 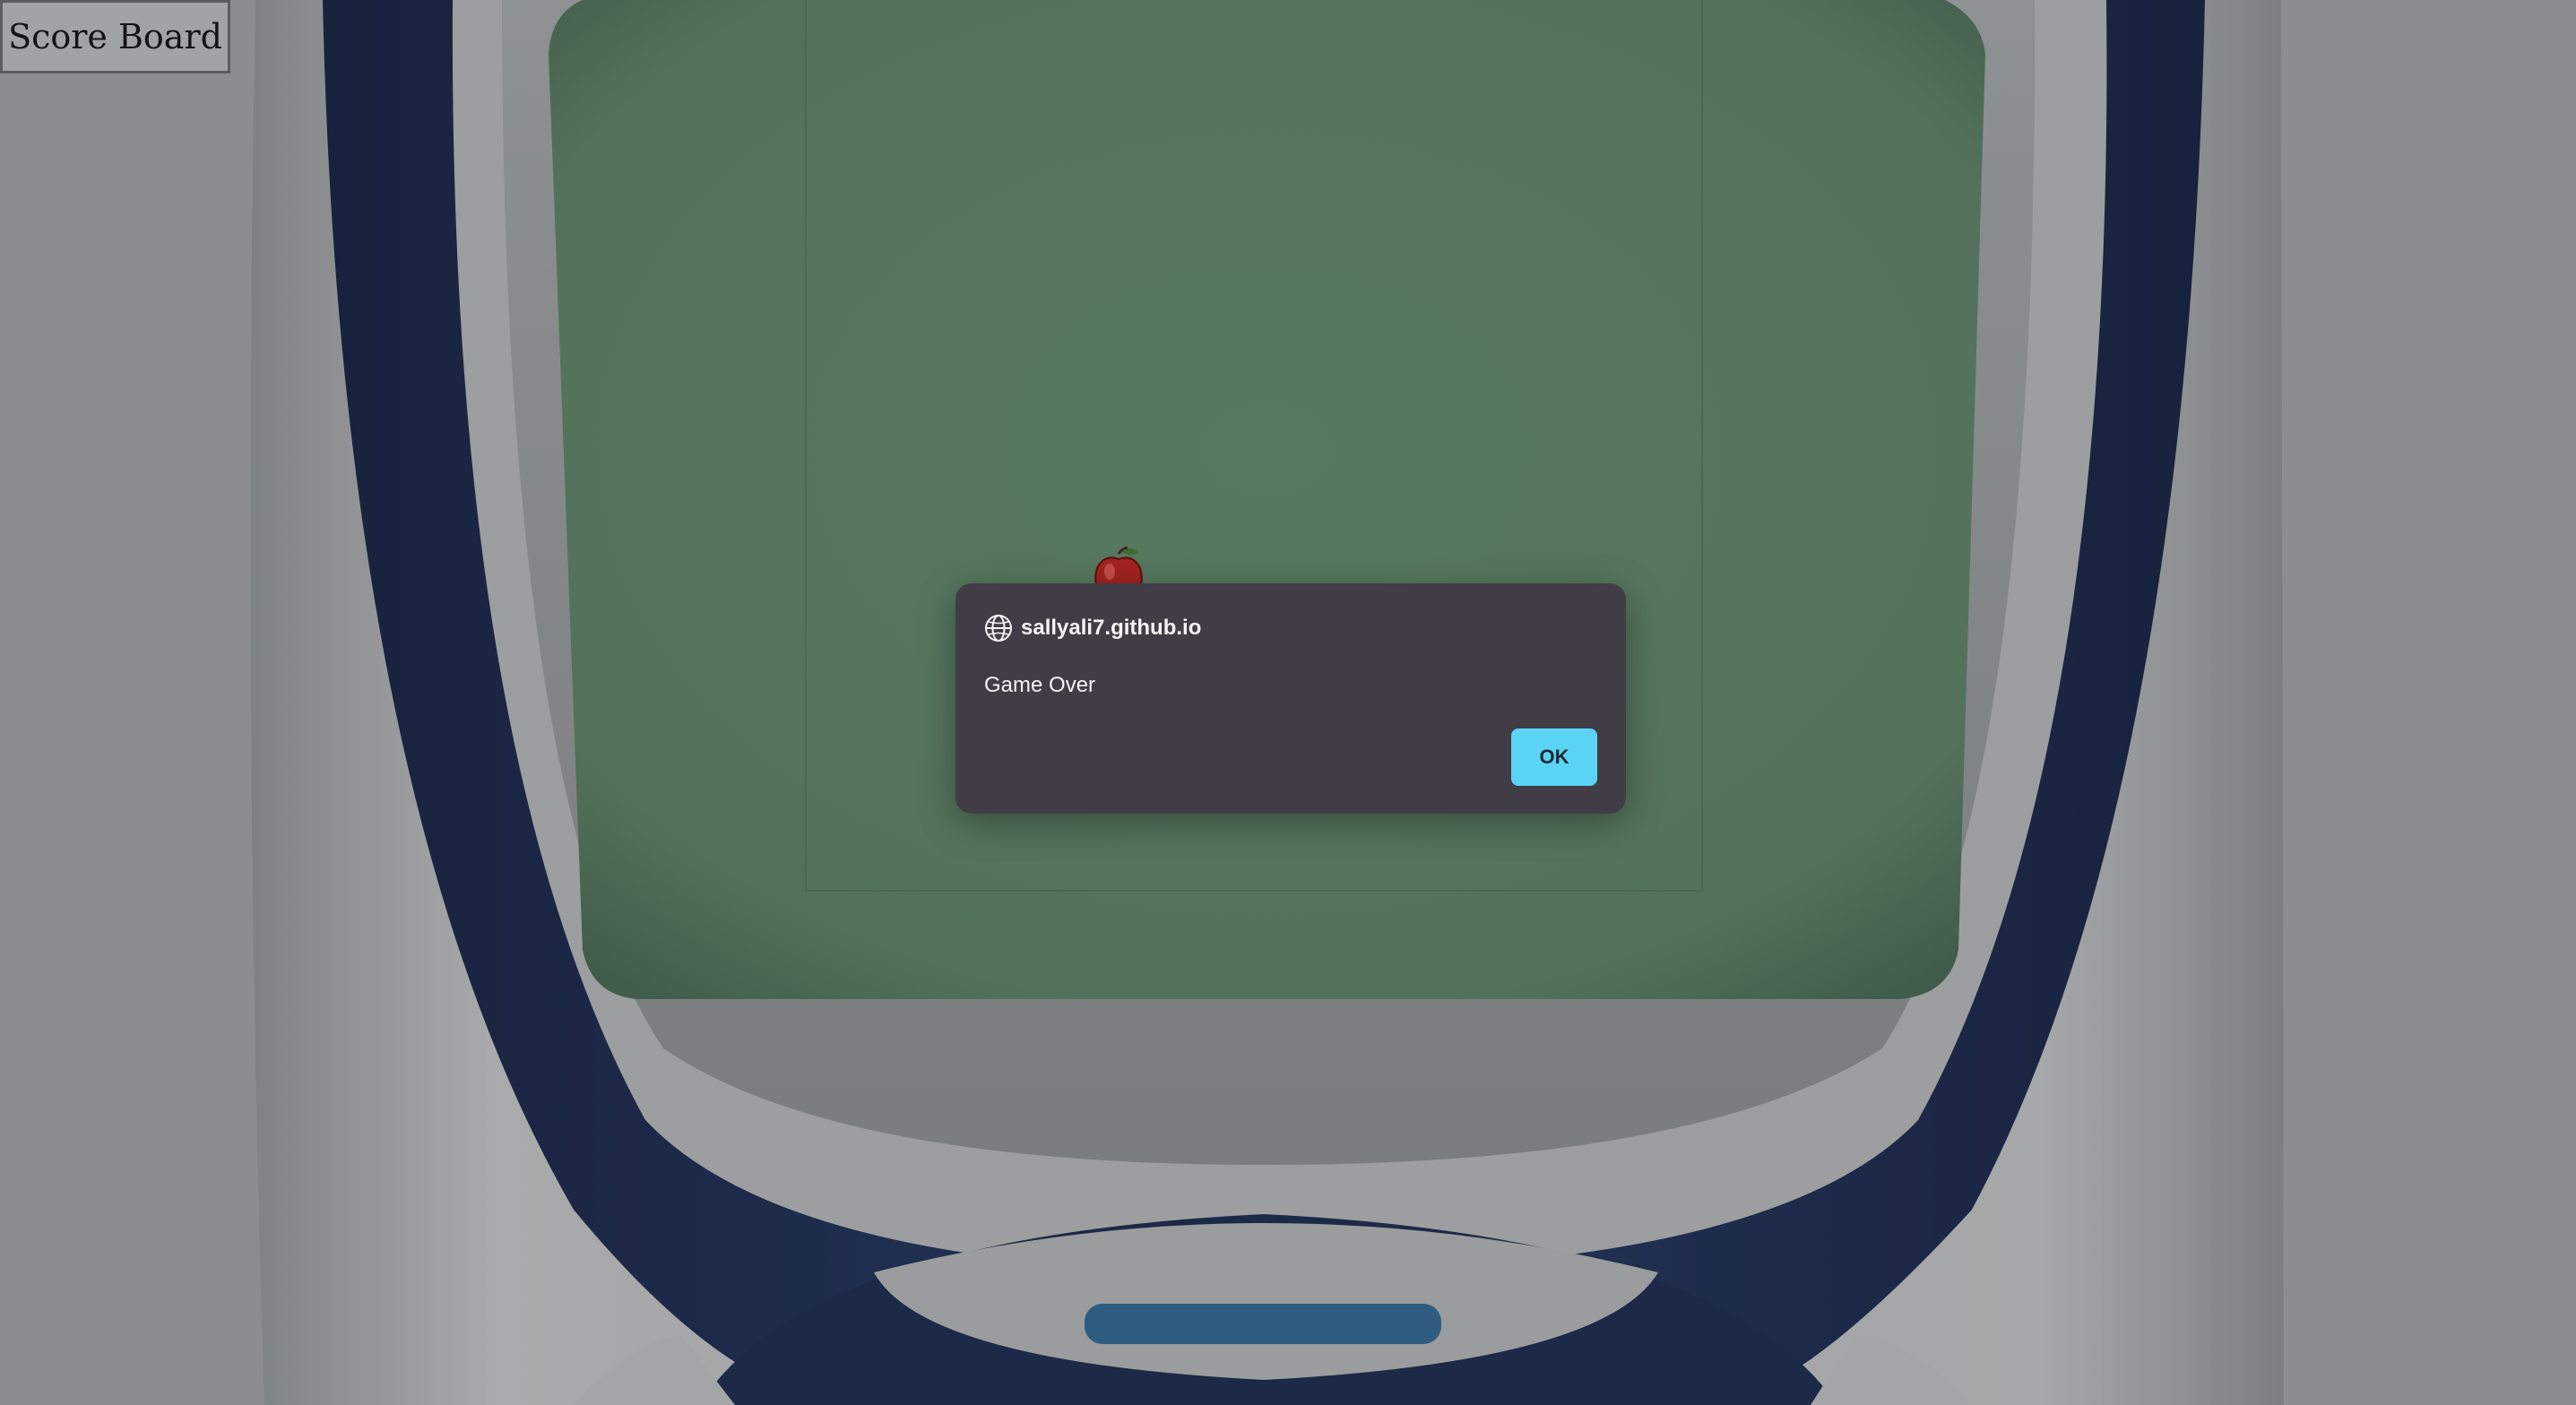 I want to click on dialog-origin: sallyali7.github.io, so click(x=1111, y=628).